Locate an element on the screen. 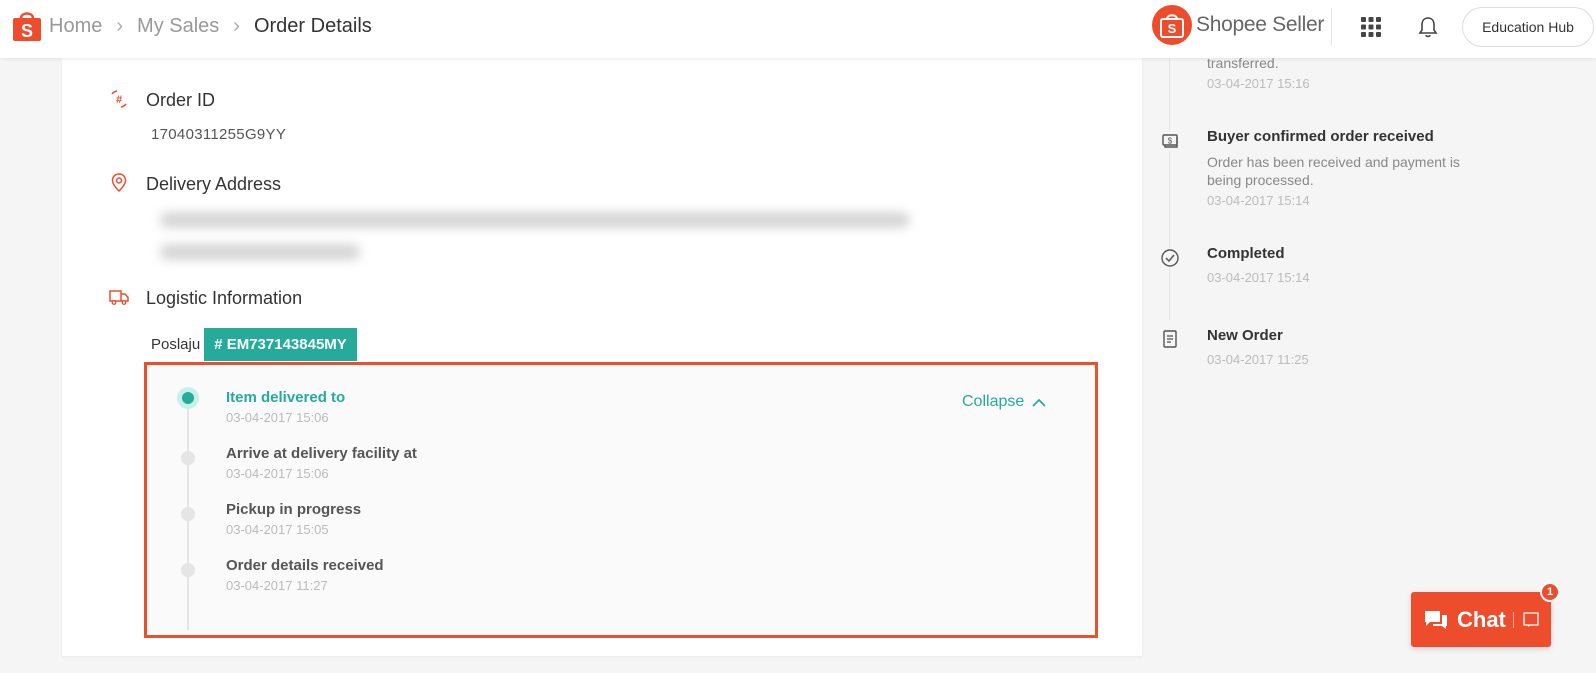 The image size is (1596, 673). carrier-row: Poslaju # EM737143845MY is located at coordinates (254, 344).